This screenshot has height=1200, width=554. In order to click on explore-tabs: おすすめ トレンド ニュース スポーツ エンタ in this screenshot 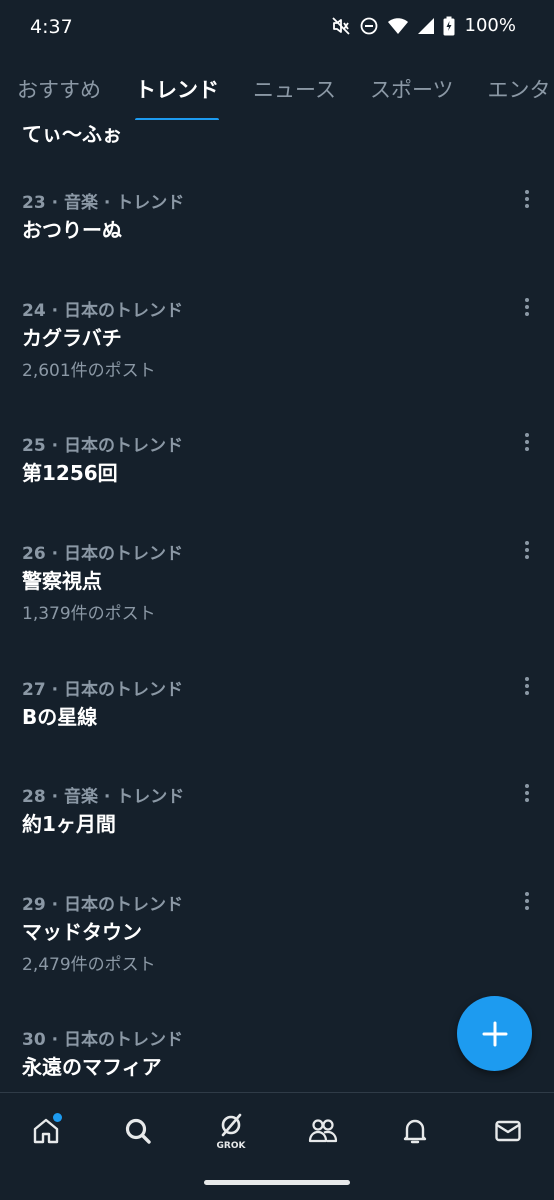, I will do `click(277, 94)`.